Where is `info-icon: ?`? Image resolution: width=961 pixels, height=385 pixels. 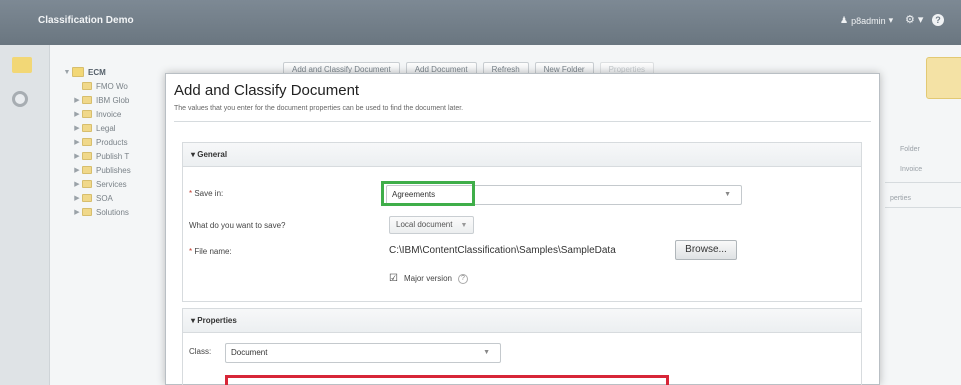 info-icon: ? is located at coordinates (462, 278).